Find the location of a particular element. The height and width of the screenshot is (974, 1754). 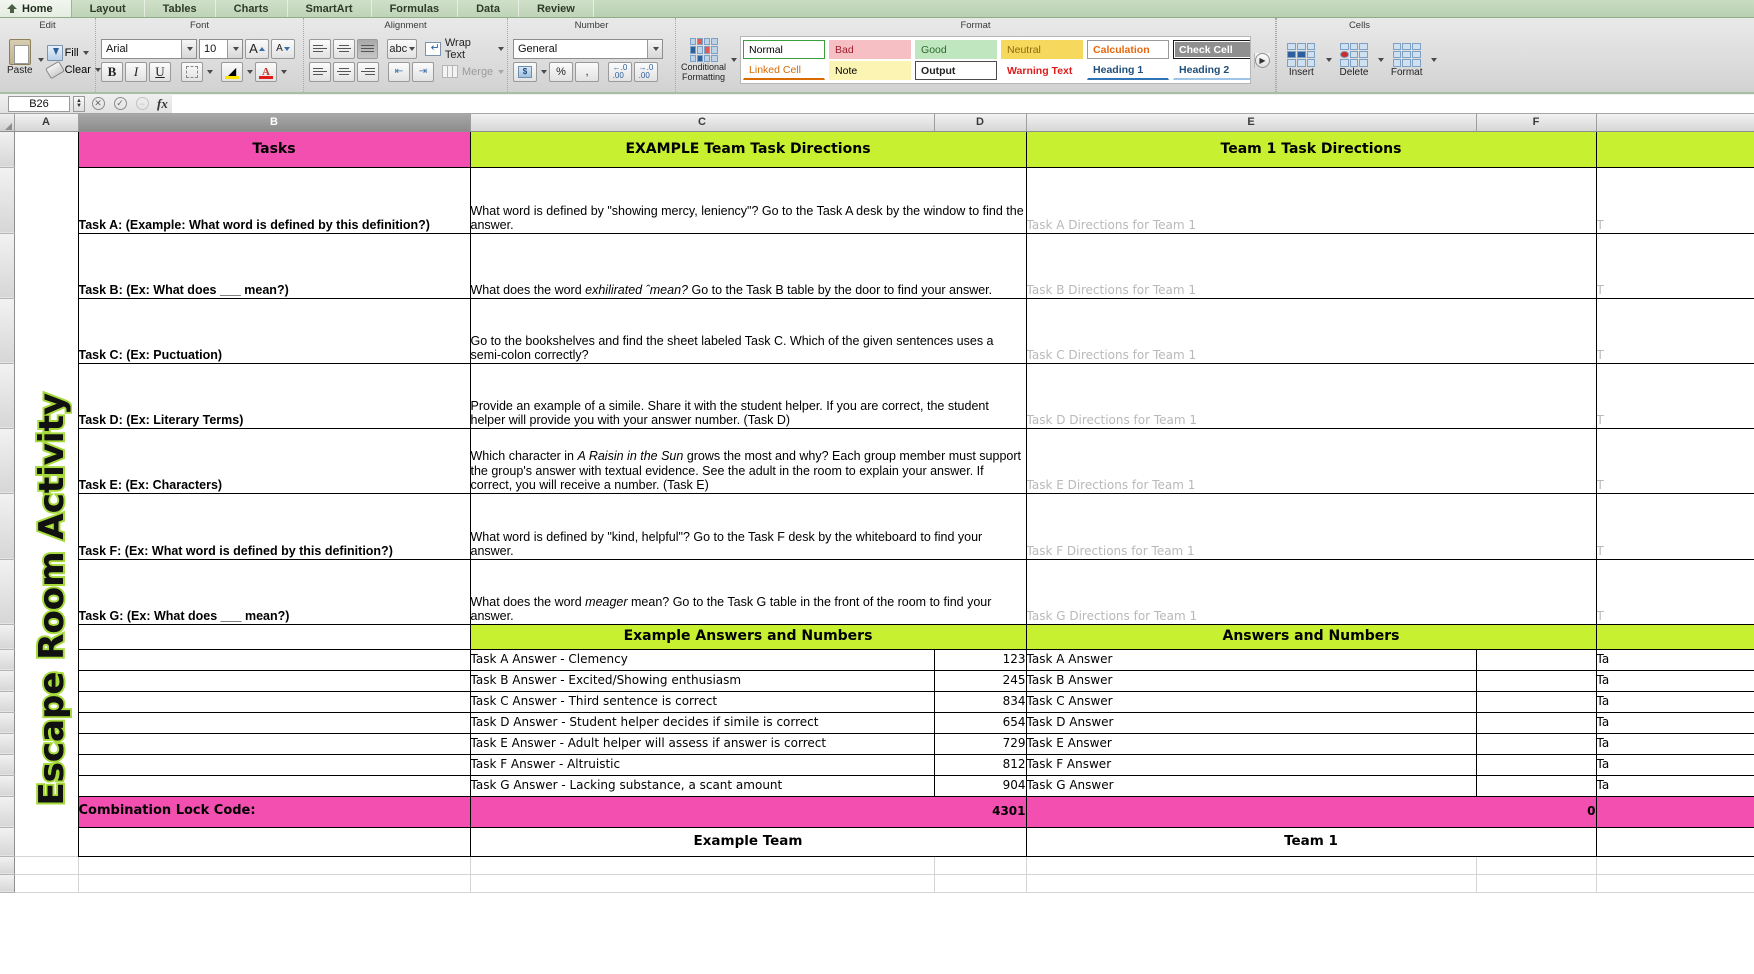

name-box-spinner: ▲ ▼ is located at coordinates (79, 103).